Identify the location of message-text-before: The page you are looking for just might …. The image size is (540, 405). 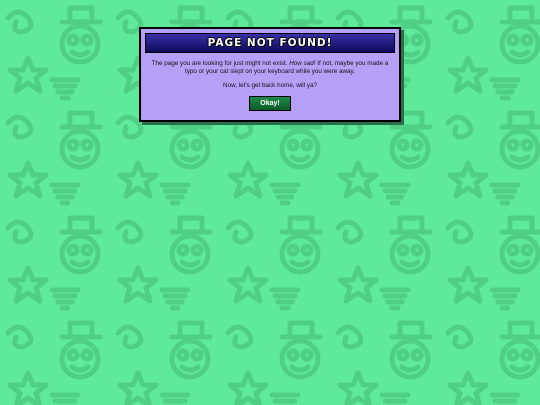
(220, 63).